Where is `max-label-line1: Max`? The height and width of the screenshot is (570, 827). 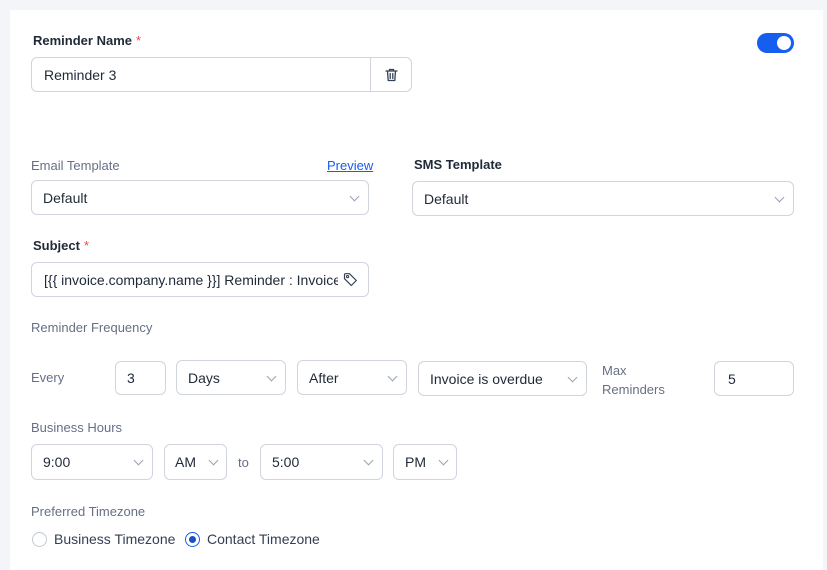
max-label-line1: Max is located at coordinates (614, 370).